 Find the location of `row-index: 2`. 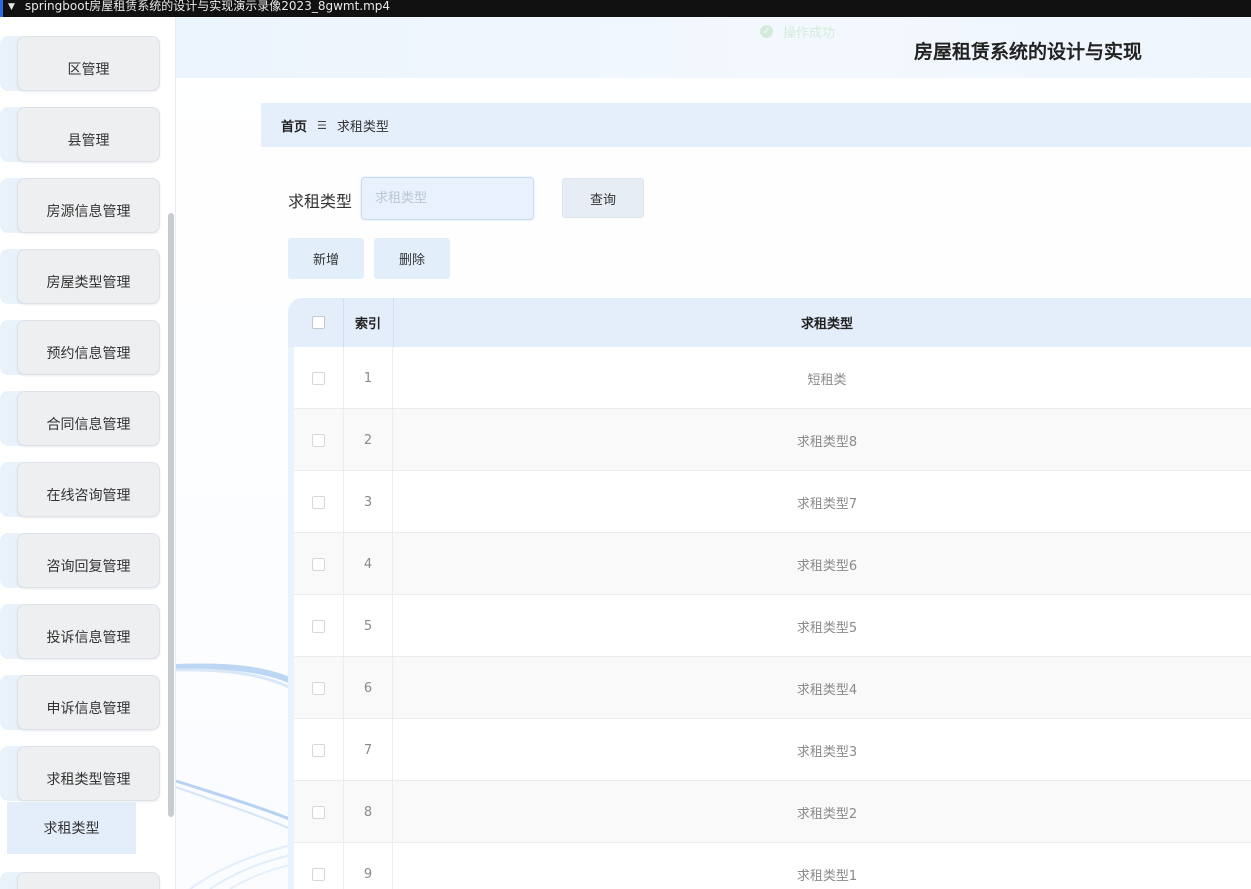

row-index: 2 is located at coordinates (368, 440).